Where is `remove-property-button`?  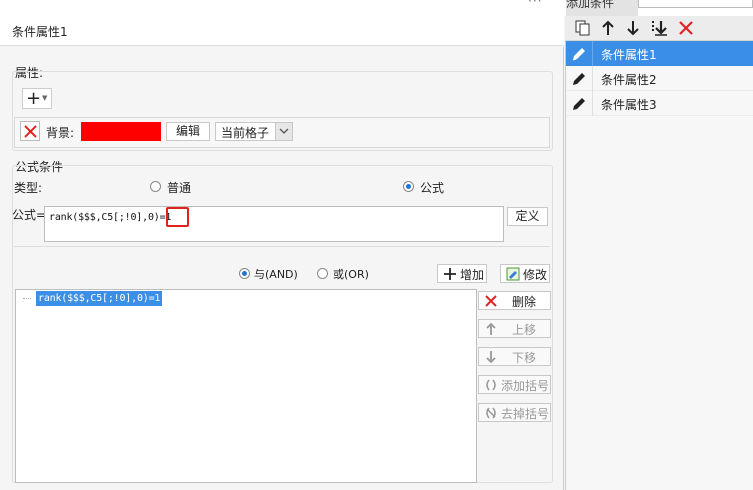
remove-property-button is located at coordinates (30, 131).